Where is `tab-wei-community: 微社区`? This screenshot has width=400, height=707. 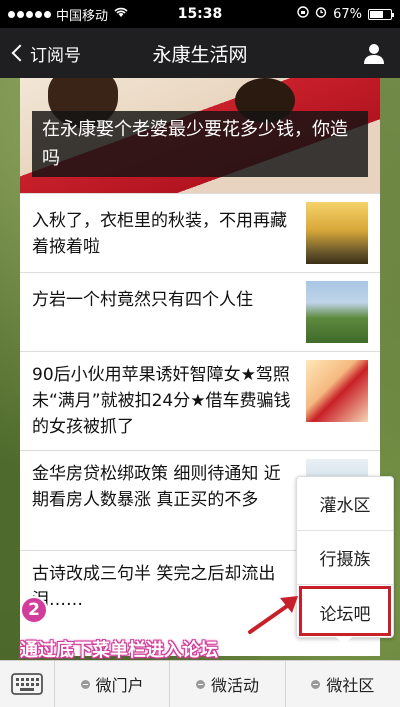 tab-wei-community: 微社区 is located at coordinates (343, 684).